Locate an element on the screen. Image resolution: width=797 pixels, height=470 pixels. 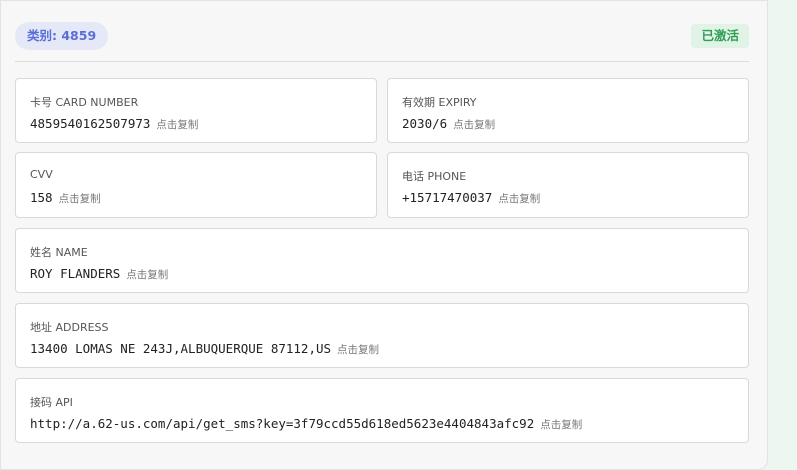
address-value: 13400 LOMAS NE 243J,ALBUQUERQUE 87112,US is located at coordinates (180, 348).